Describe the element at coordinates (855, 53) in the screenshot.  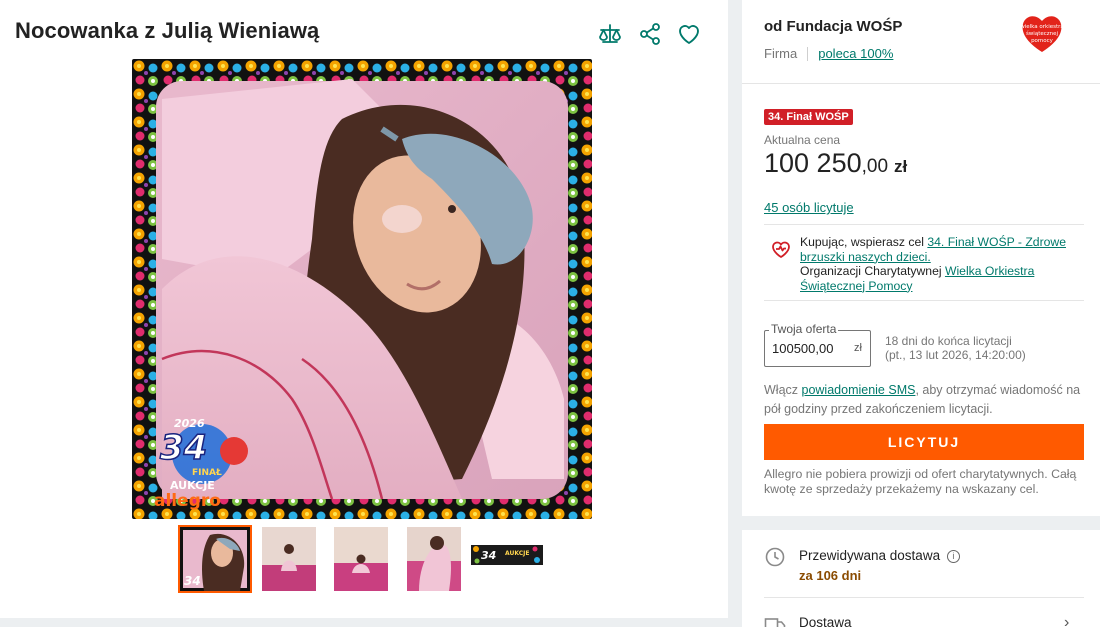
I see `seller-recommend-link: poleca 100%` at that location.